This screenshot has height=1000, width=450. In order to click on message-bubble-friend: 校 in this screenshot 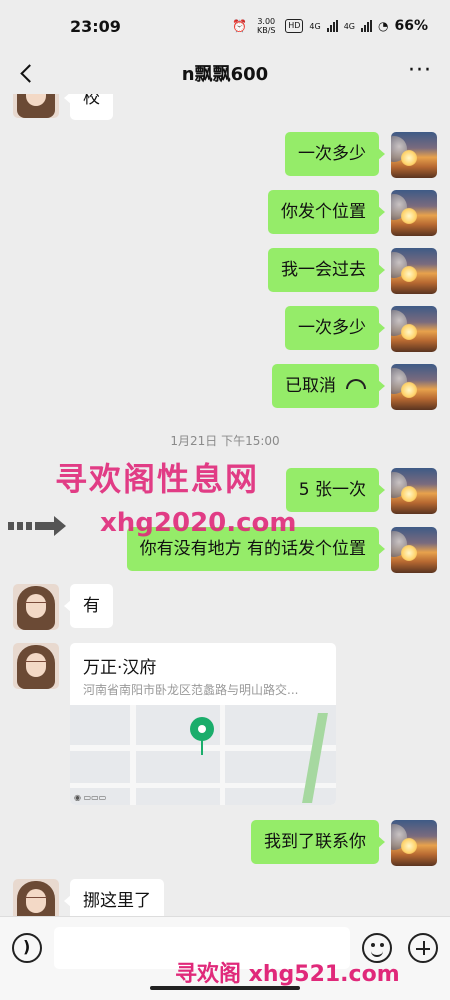, I will do `click(88, 107)`.